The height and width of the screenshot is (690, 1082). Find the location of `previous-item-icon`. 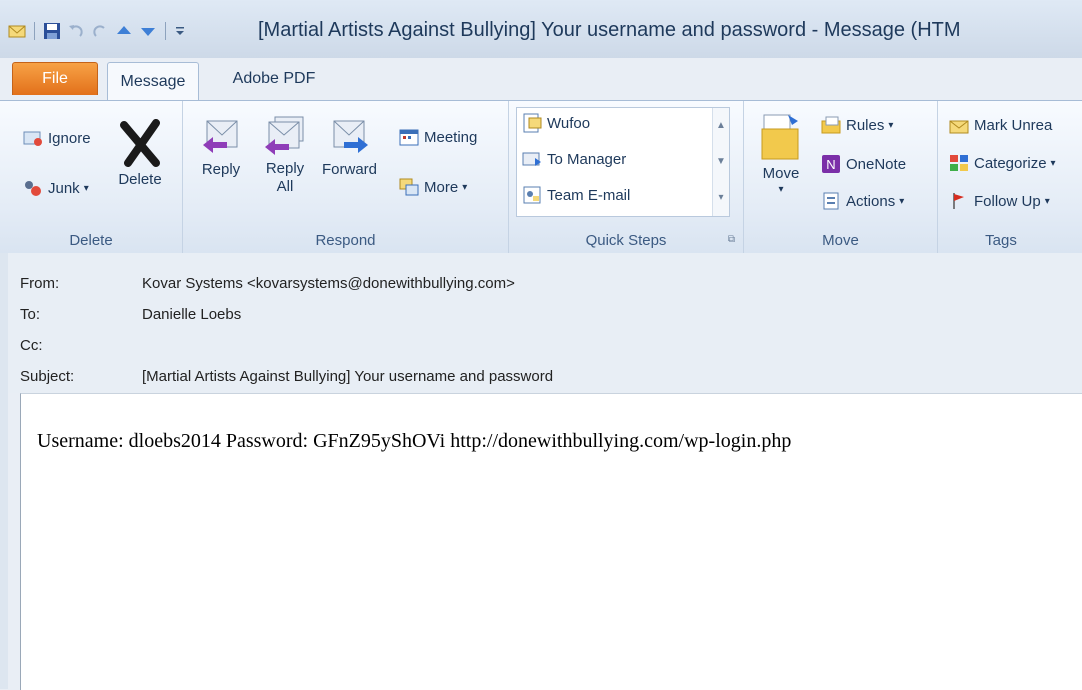

previous-item-icon is located at coordinates (124, 31).